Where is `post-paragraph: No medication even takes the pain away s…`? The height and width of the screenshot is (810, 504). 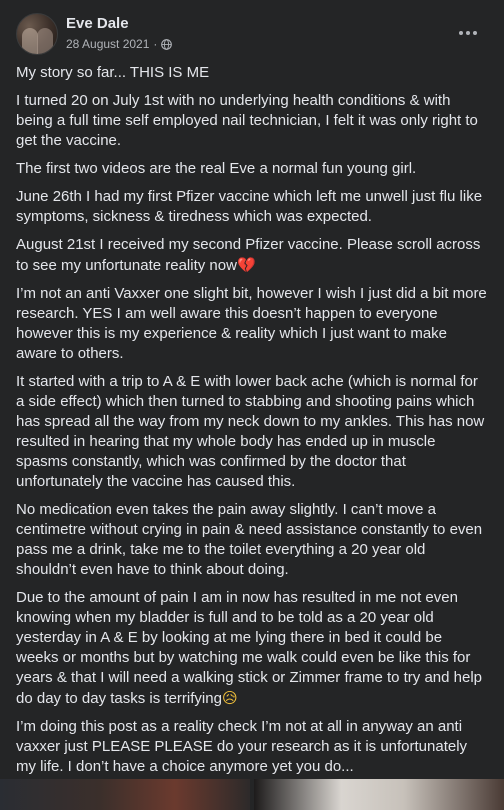
post-paragraph: No medication even takes the pain away s… is located at coordinates (249, 539).